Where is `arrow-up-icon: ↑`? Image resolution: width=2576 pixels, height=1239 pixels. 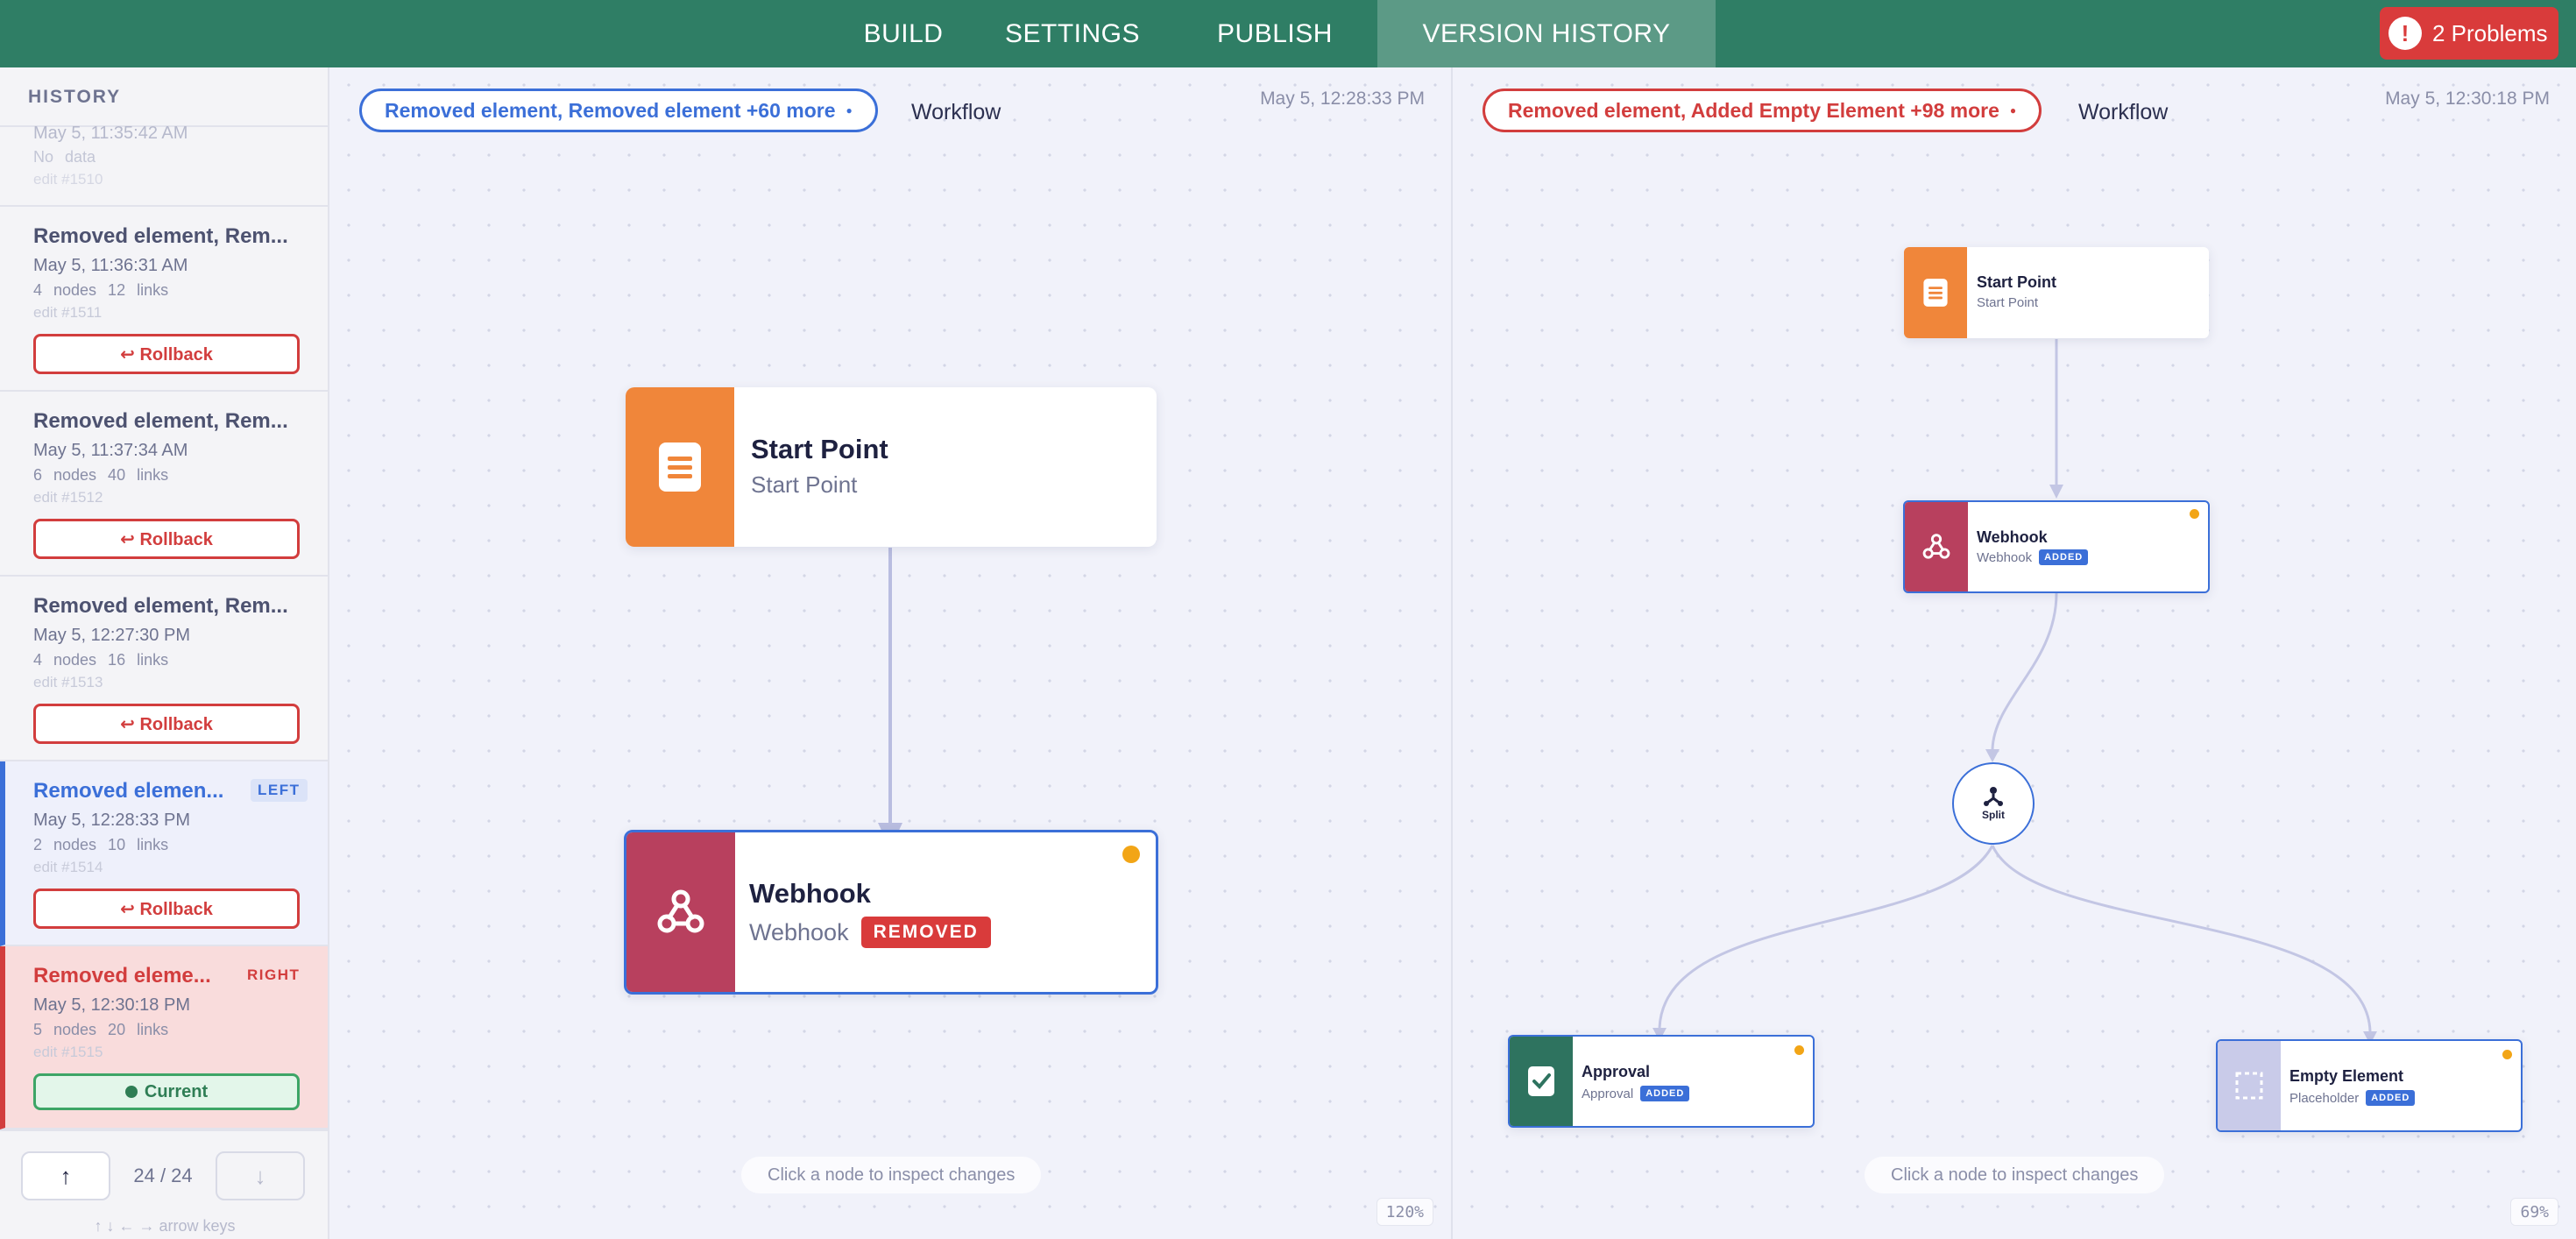 arrow-up-icon: ↑ is located at coordinates (66, 1175).